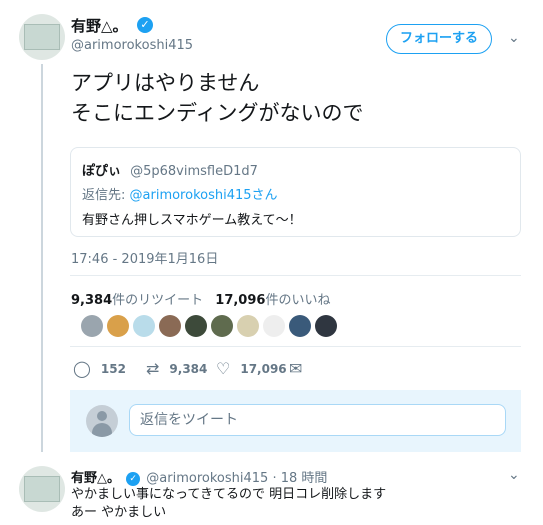  I want to click on retweet-label: 件のリツイート, so click(158, 300).